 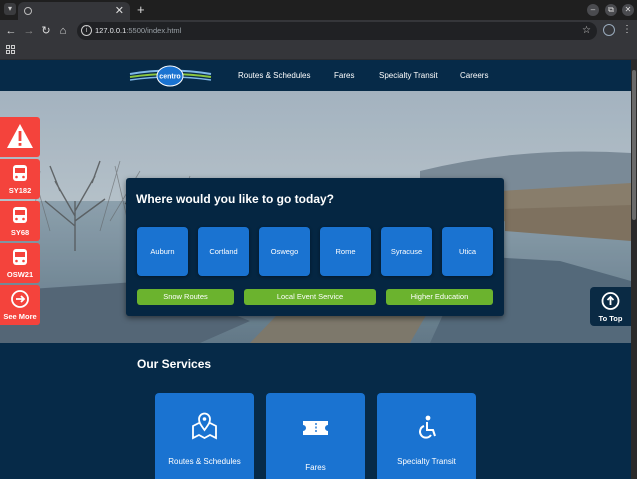 What do you see at coordinates (46, 31) in the screenshot?
I see `reload-button: ↻` at bounding box center [46, 31].